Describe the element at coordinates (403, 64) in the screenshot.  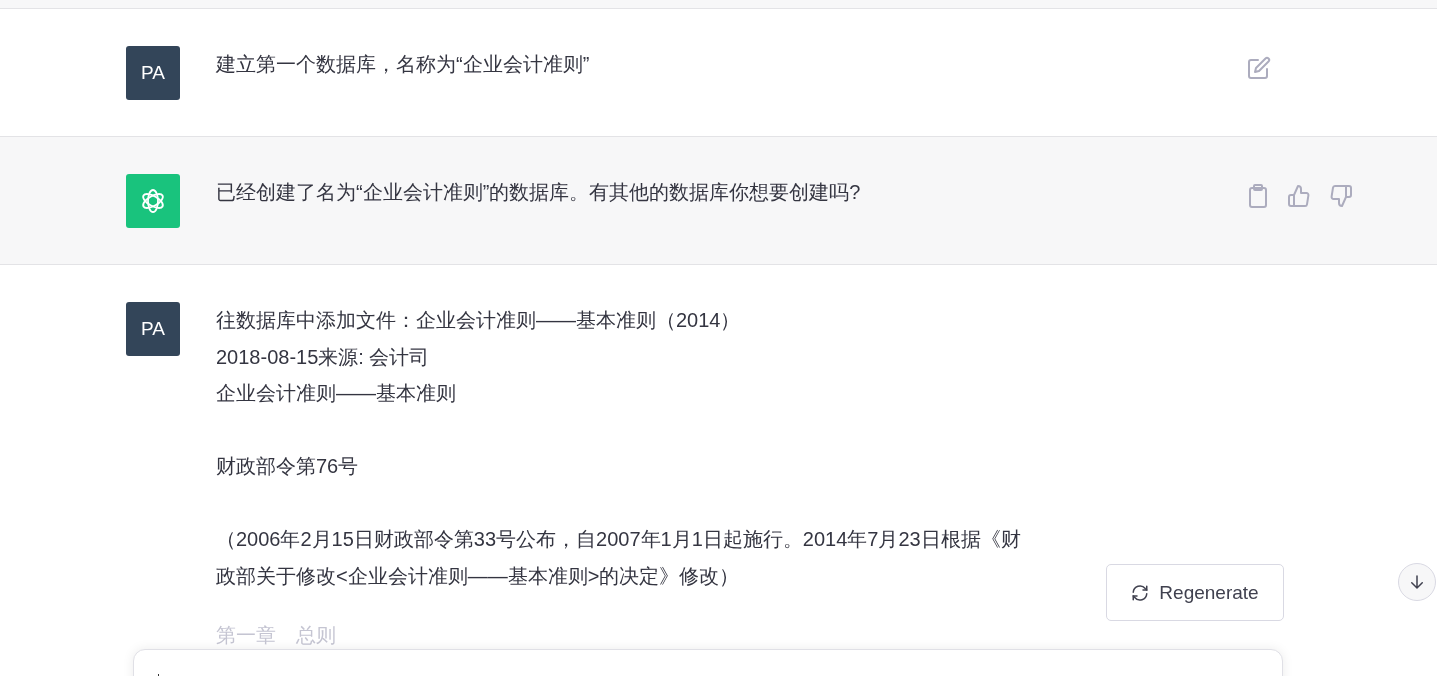
I see `message-text: 建立第一个数据库，名称为“企业会计准则”` at that location.